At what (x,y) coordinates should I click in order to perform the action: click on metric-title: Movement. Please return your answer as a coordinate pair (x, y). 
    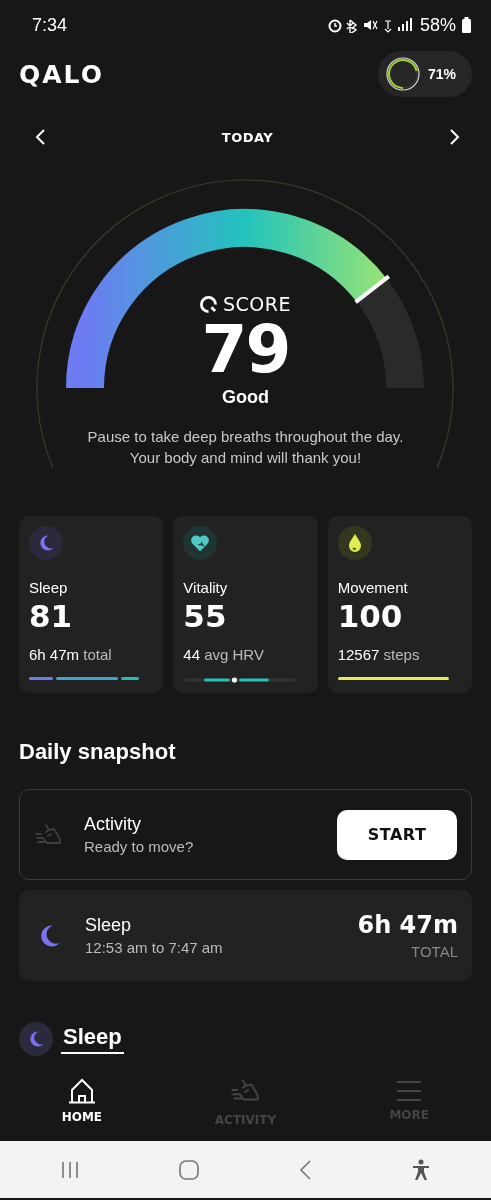
    Looking at the image, I should click on (373, 587).